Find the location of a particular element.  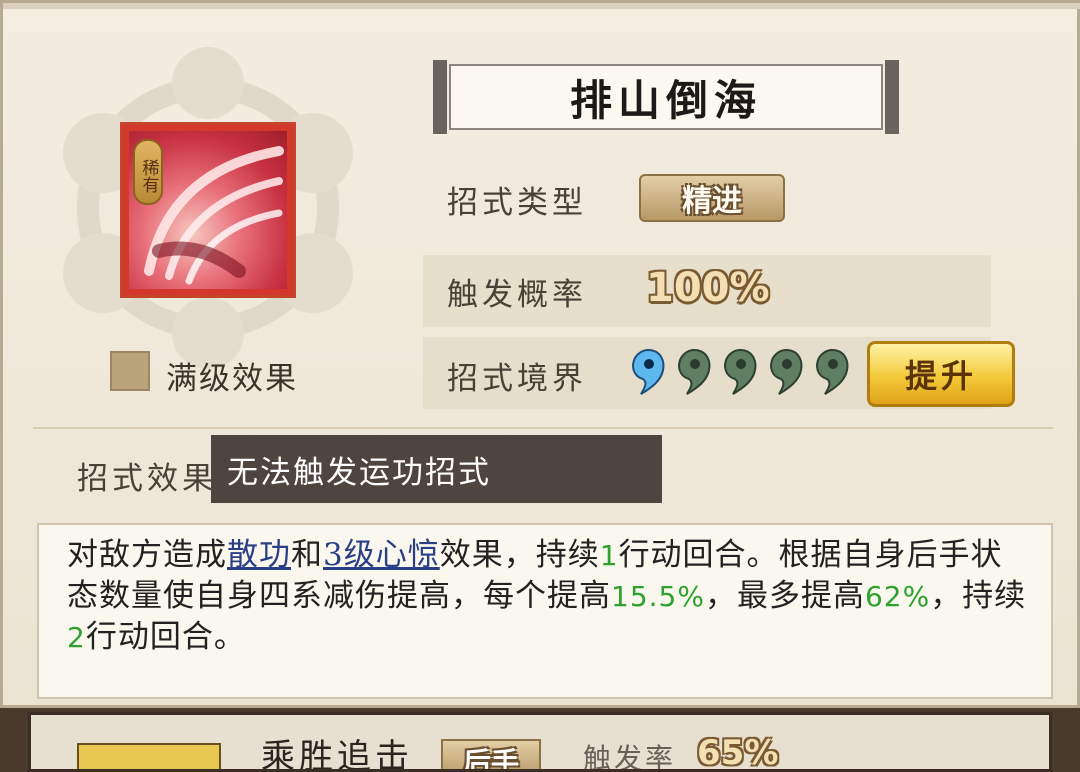

divider is located at coordinates (543, 428).